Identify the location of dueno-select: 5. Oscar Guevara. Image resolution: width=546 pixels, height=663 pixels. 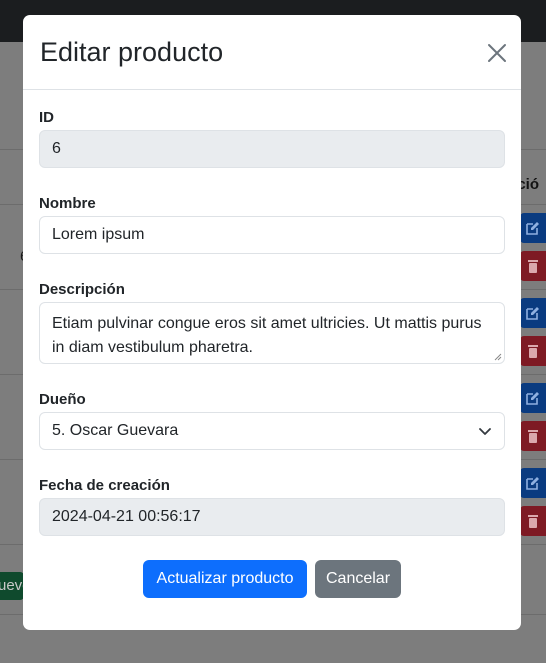
(272, 431).